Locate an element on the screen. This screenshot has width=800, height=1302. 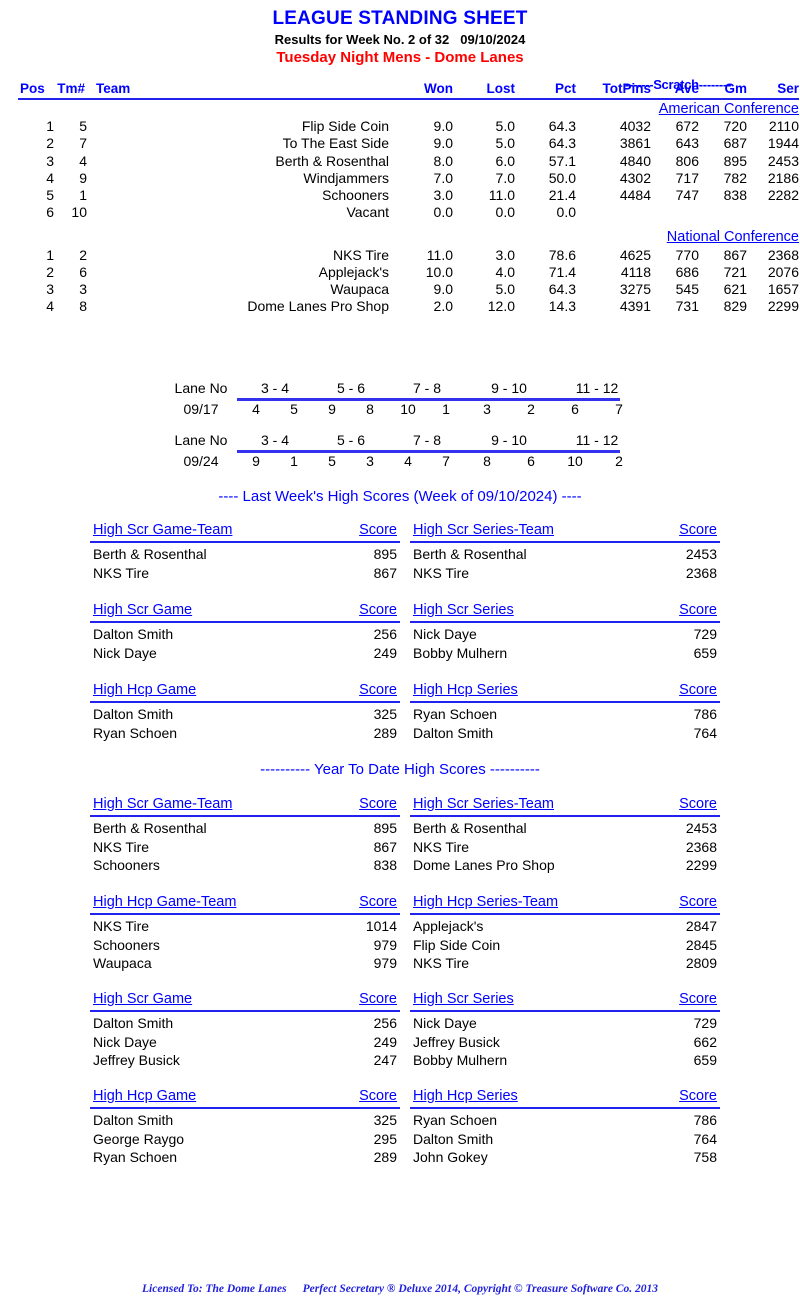
cell-totpins: 3861 is located at coordinates (635, 143).